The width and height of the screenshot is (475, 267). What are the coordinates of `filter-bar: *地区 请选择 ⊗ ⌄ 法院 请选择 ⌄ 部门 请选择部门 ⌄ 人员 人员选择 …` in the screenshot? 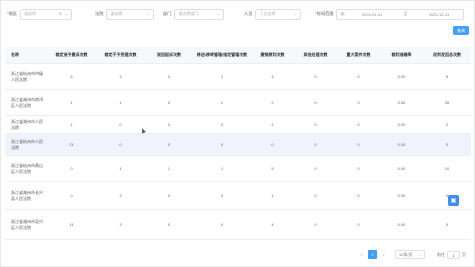 It's located at (238, 15).